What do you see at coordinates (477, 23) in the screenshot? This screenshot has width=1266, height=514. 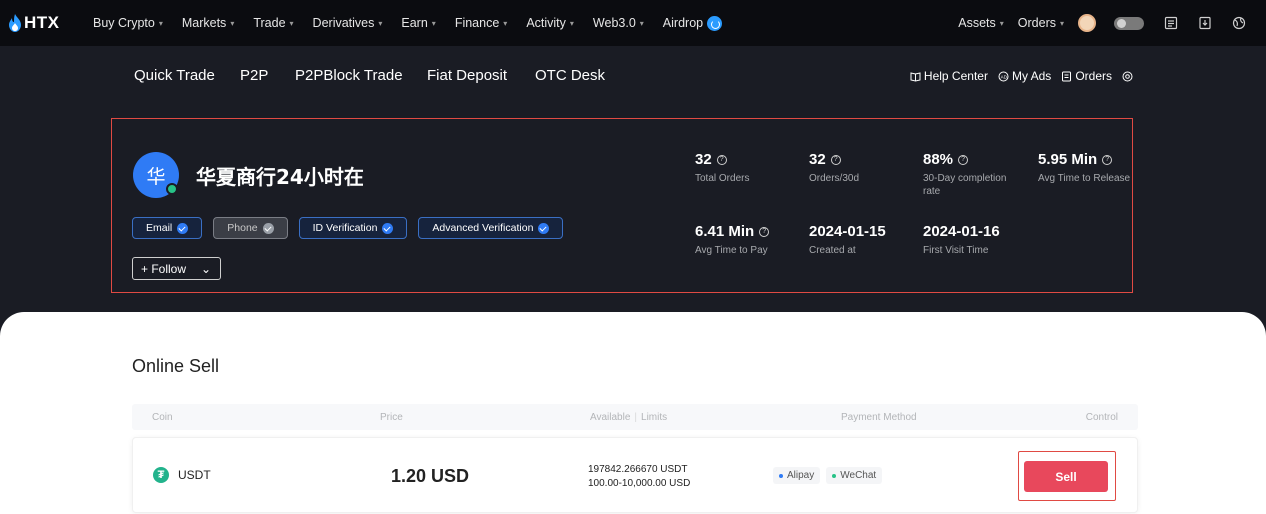 I see `nav-label: Finance` at bounding box center [477, 23].